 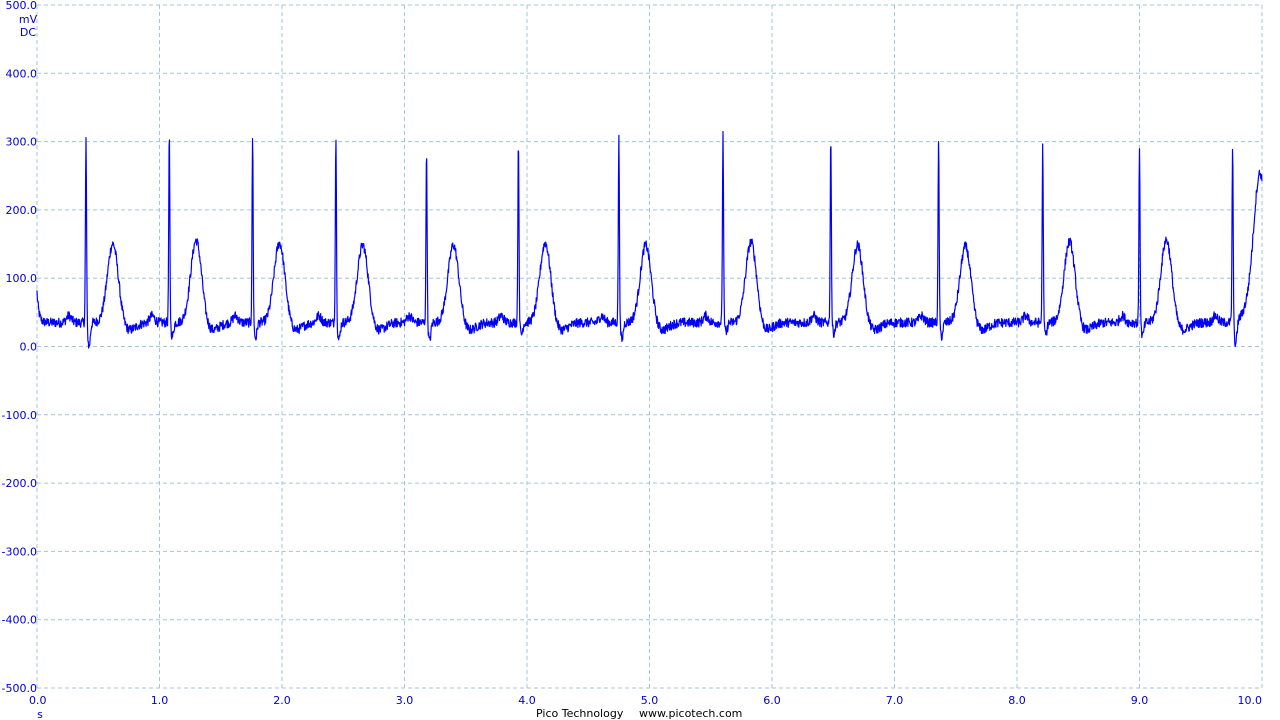 What do you see at coordinates (28, 32) in the screenshot?
I see `coupling-label: DC` at bounding box center [28, 32].